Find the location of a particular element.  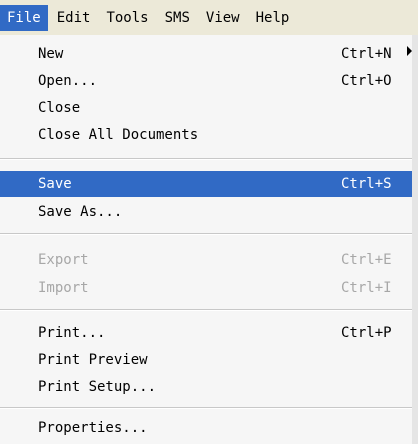

menu-item-print: Print... Ctrl+P is located at coordinates (206, 333).